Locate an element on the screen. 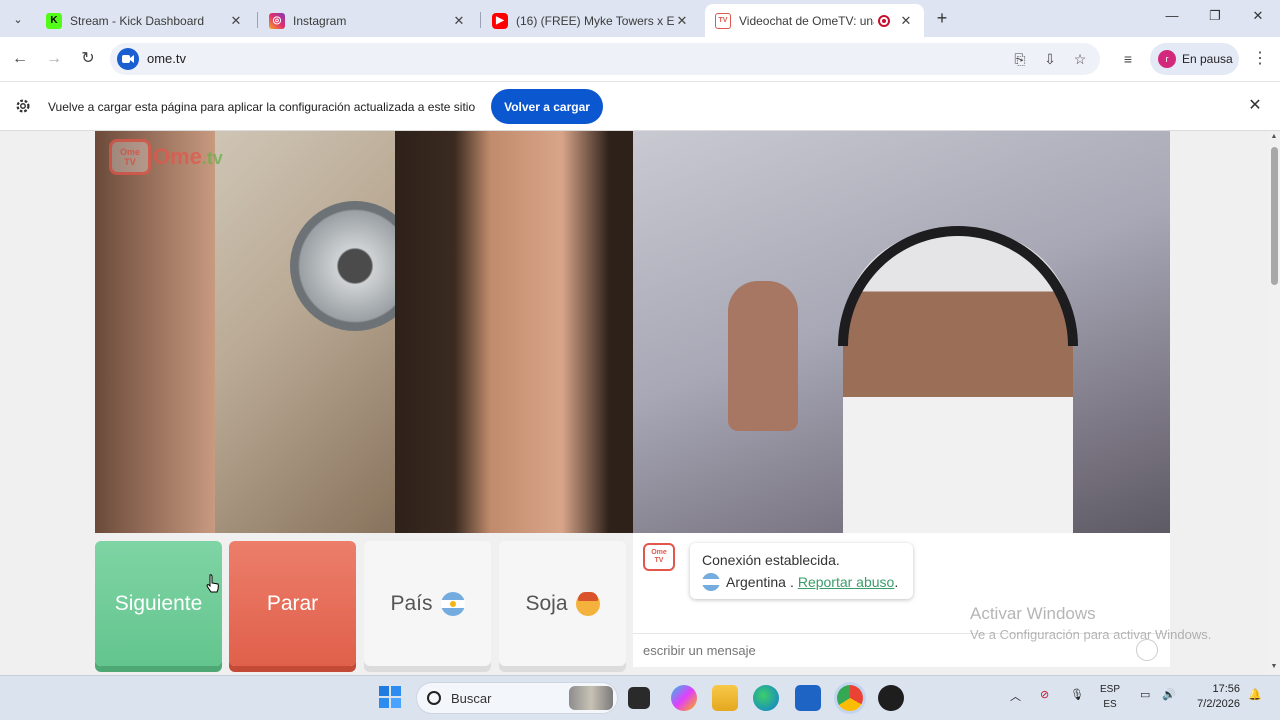  edge-icon is located at coordinates (766, 698).